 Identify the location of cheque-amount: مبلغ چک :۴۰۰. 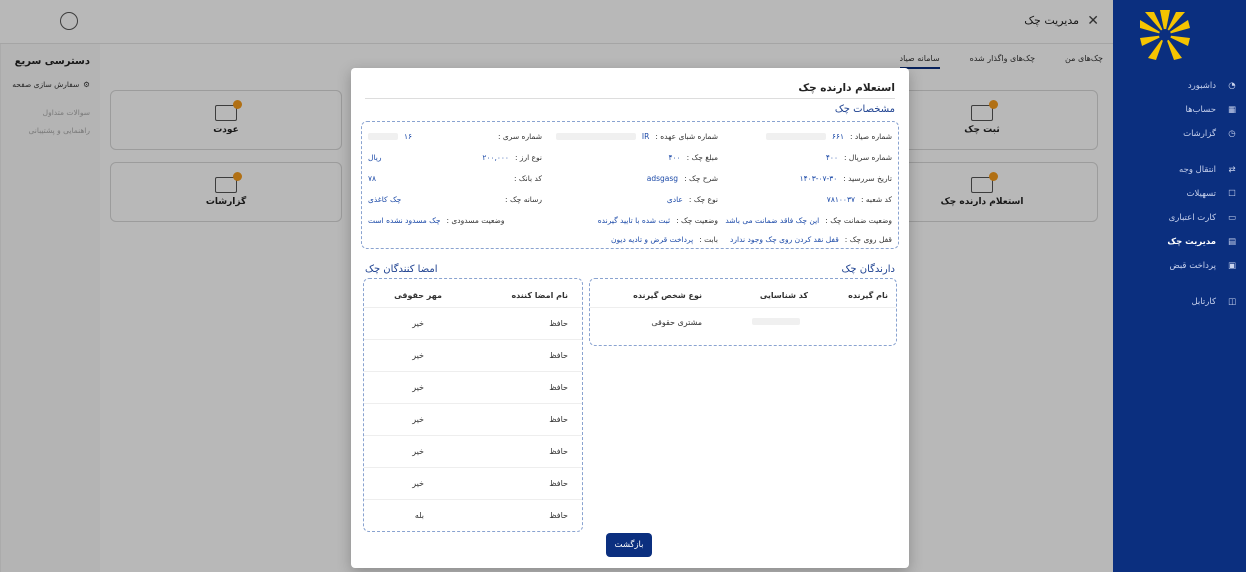
(693, 157).